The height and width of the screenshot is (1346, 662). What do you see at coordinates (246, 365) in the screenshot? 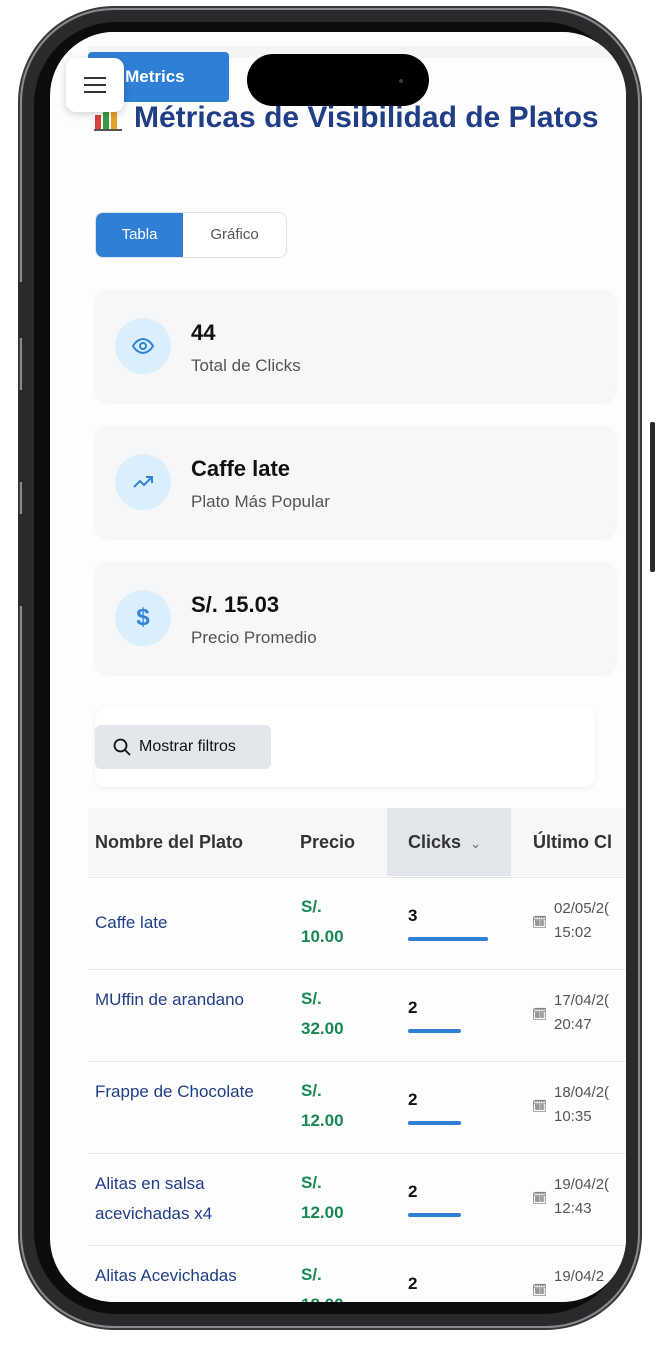
I see `stat-label: Total de Clicks` at bounding box center [246, 365].